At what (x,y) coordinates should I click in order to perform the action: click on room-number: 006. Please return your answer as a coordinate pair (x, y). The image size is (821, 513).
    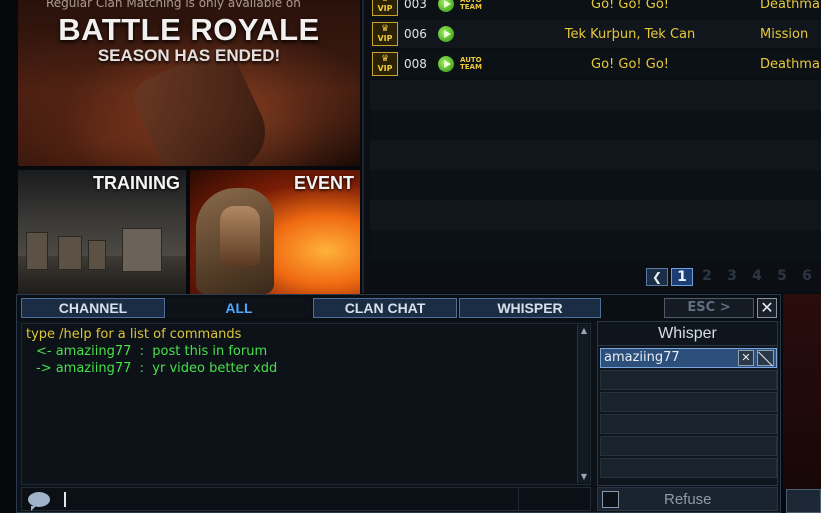
    Looking at the image, I should click on (415, 34).